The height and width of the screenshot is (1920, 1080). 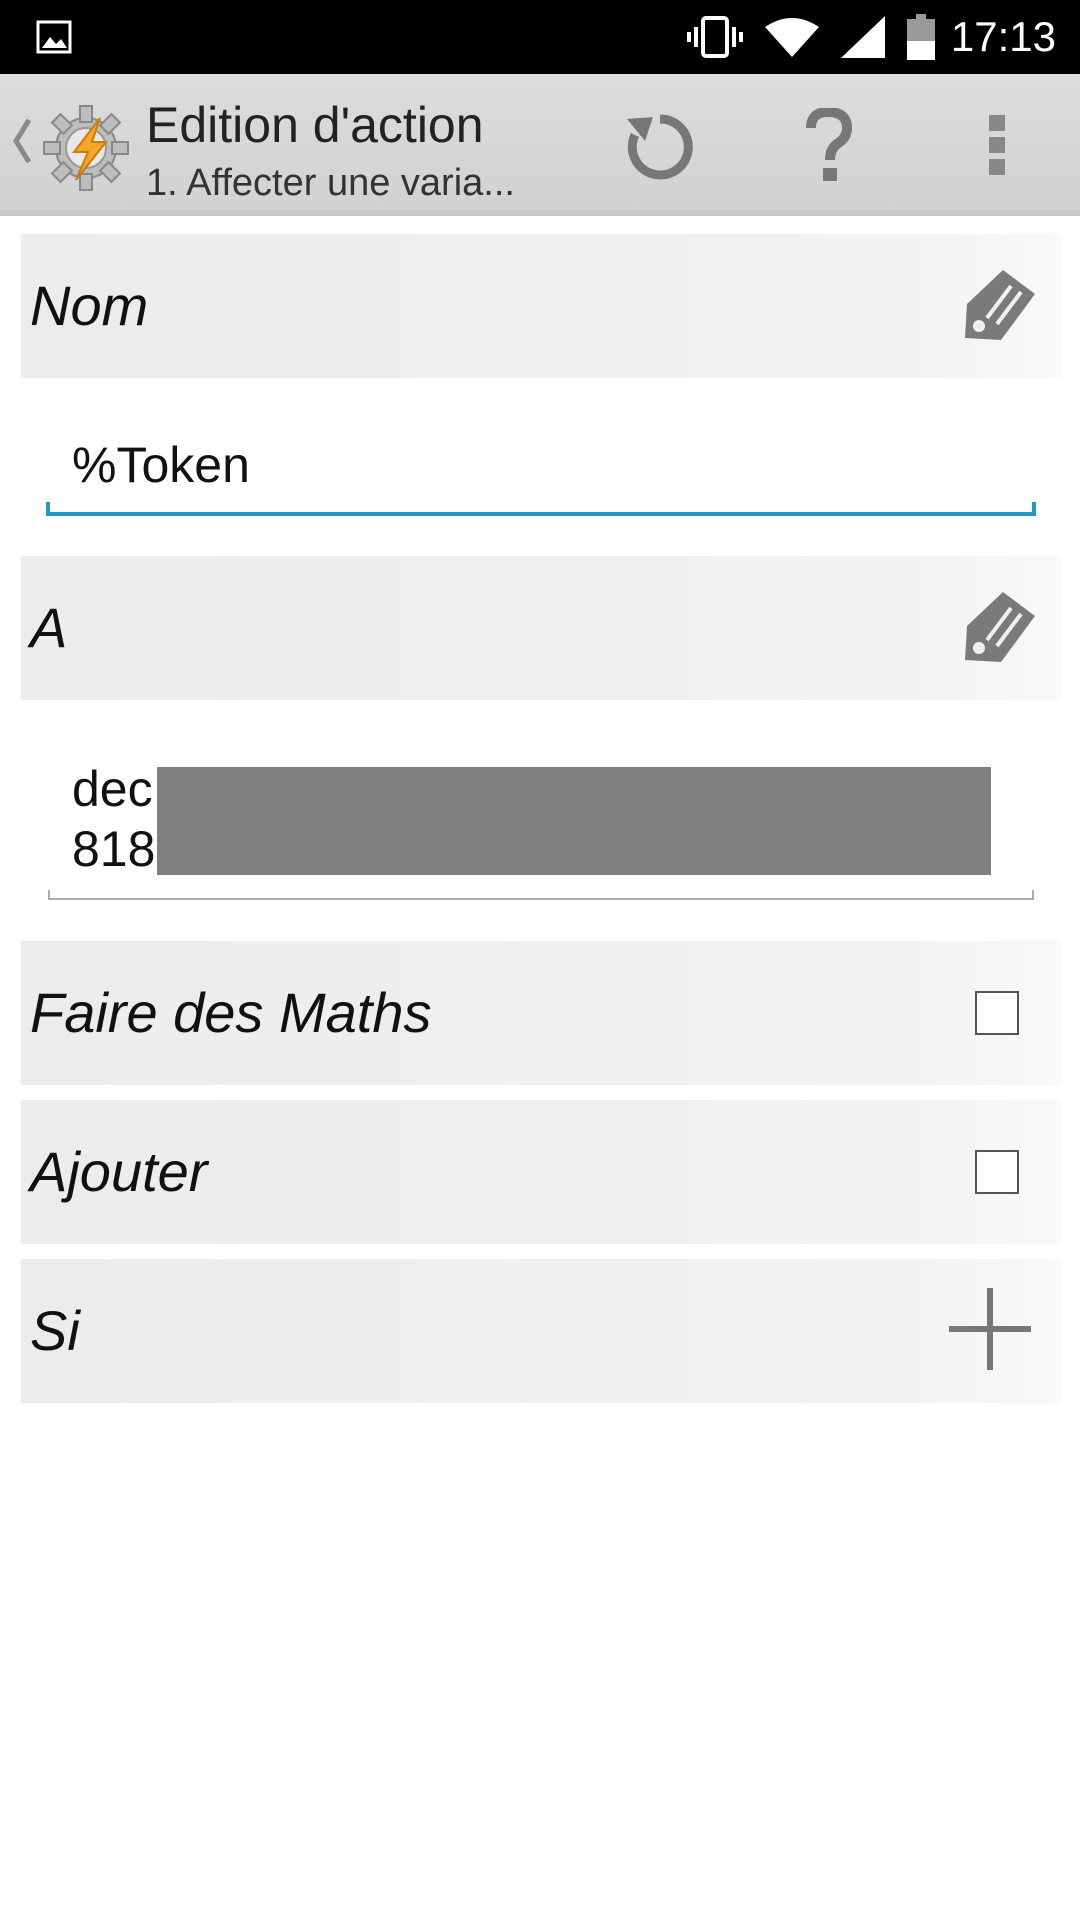 I want to click on refresh-icon, so click(x=660, y=147).